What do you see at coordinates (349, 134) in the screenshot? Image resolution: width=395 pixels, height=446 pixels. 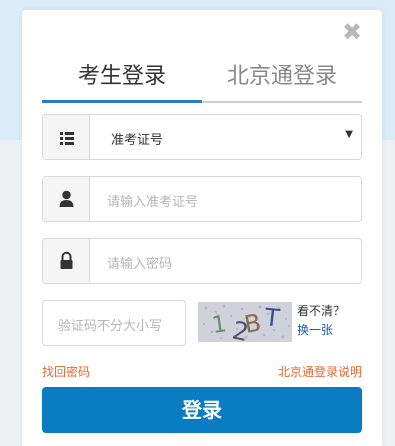 I see `chevron-down-icon: ▼` at bounding box center [349, 134].